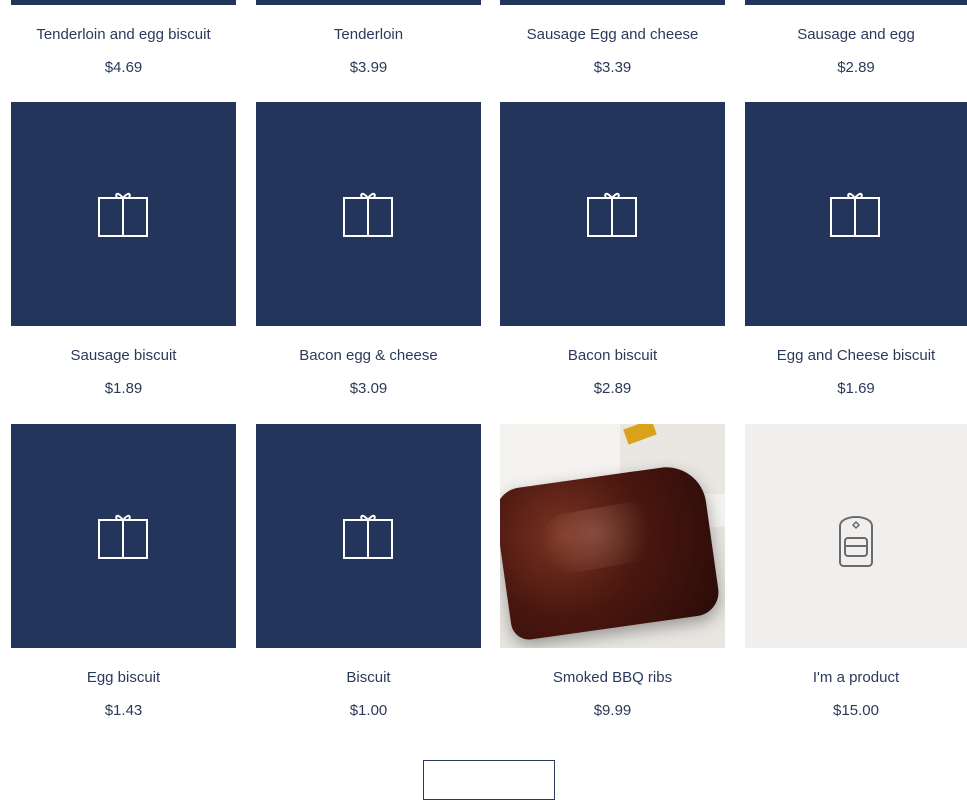 The image size is (967, 800). I want to click on product-price: $3.39, so click(612, 67).